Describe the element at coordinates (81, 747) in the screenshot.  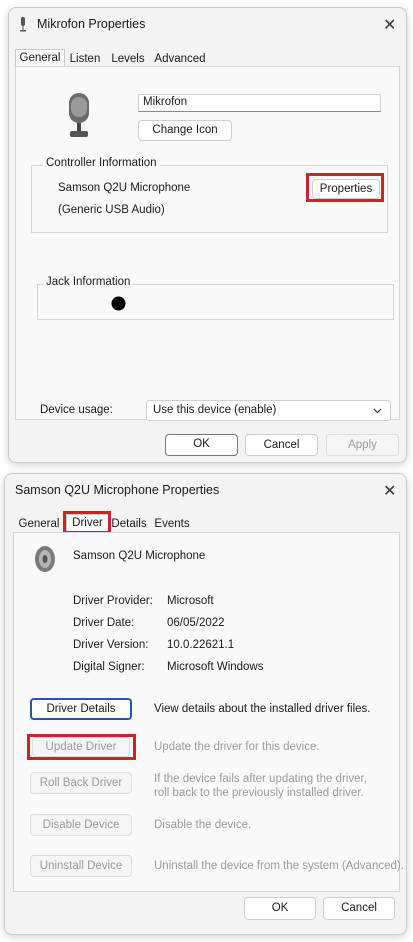
I see `update-driver-button: Update Driver` at that location.